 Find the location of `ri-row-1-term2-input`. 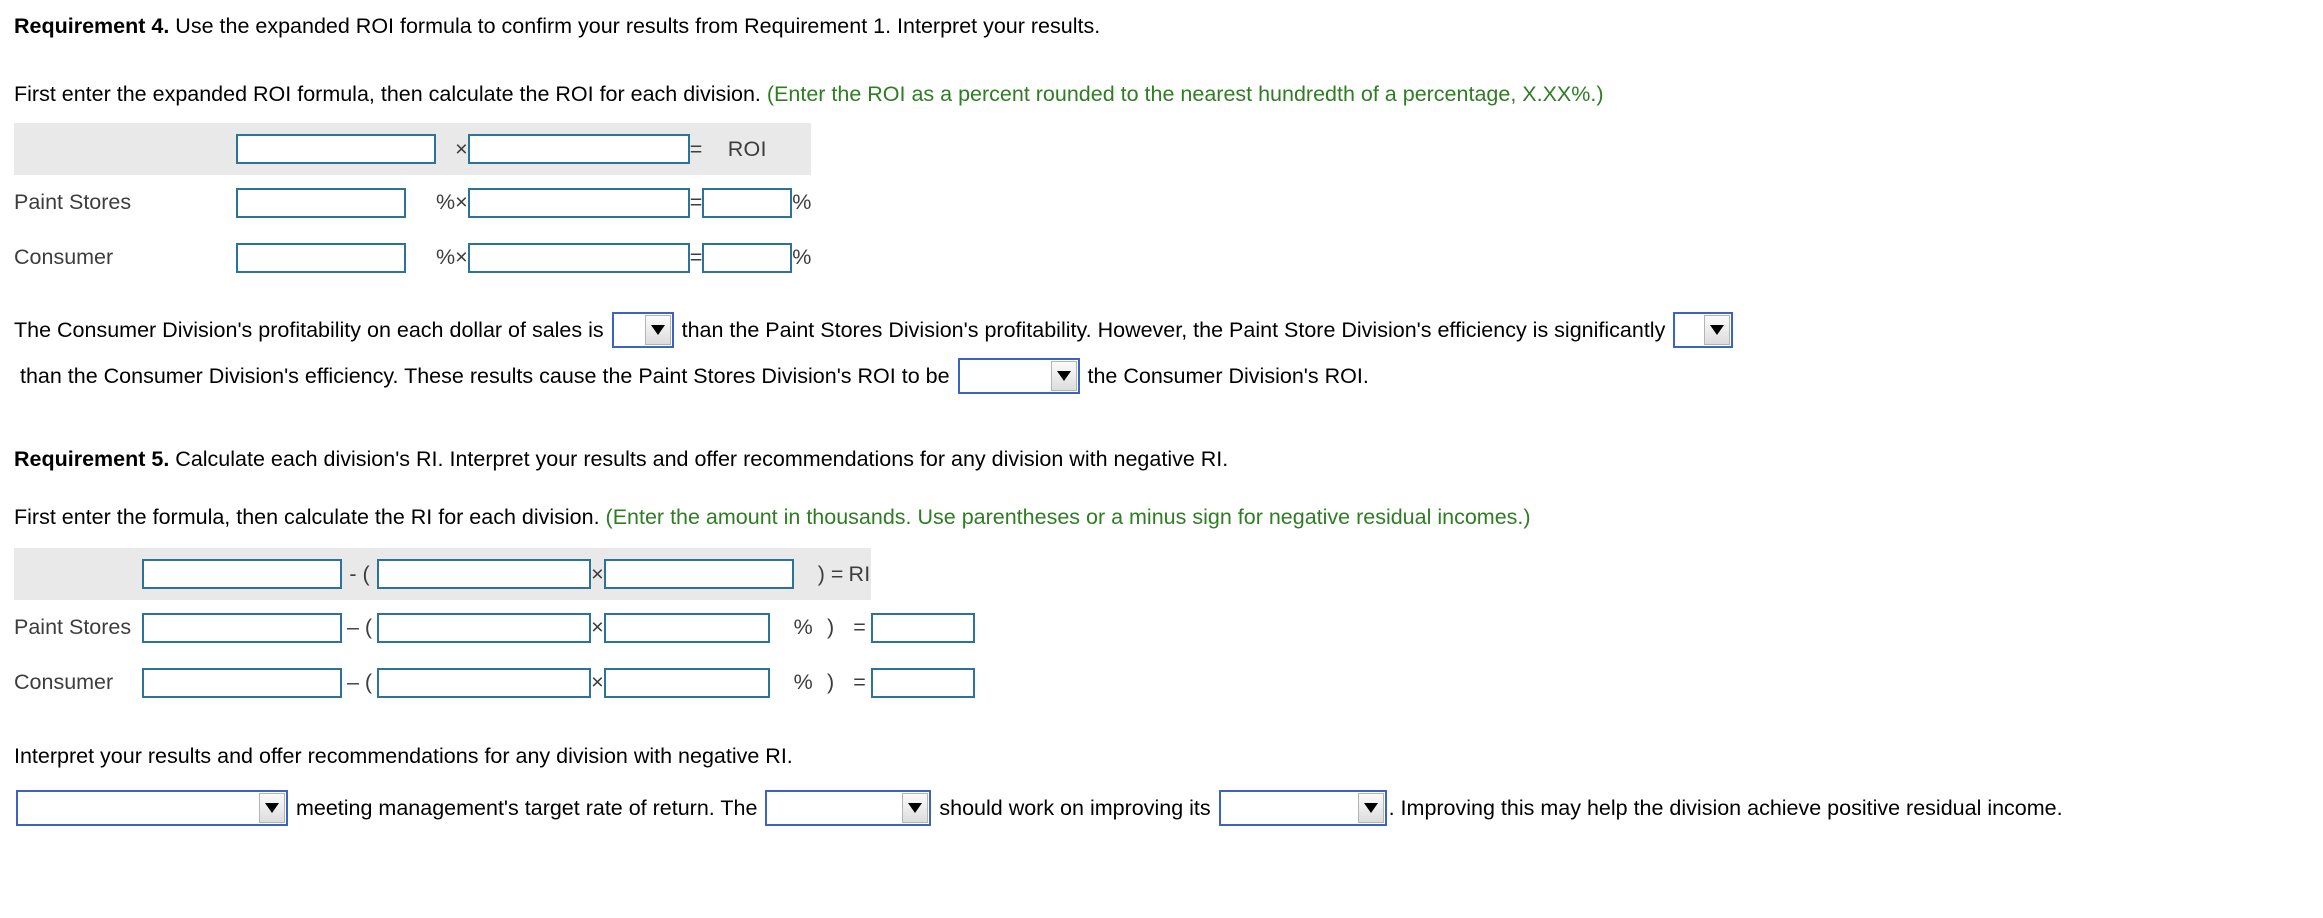

ri-row-1-term2-input is located at coordinates (484, 682).